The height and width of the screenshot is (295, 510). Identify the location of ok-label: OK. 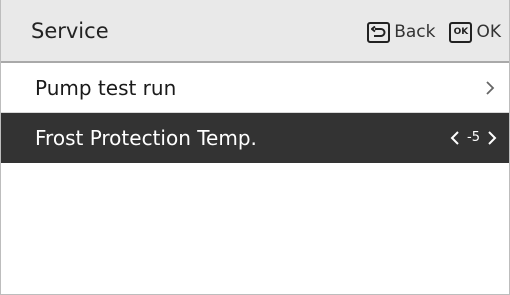
(488, 32).